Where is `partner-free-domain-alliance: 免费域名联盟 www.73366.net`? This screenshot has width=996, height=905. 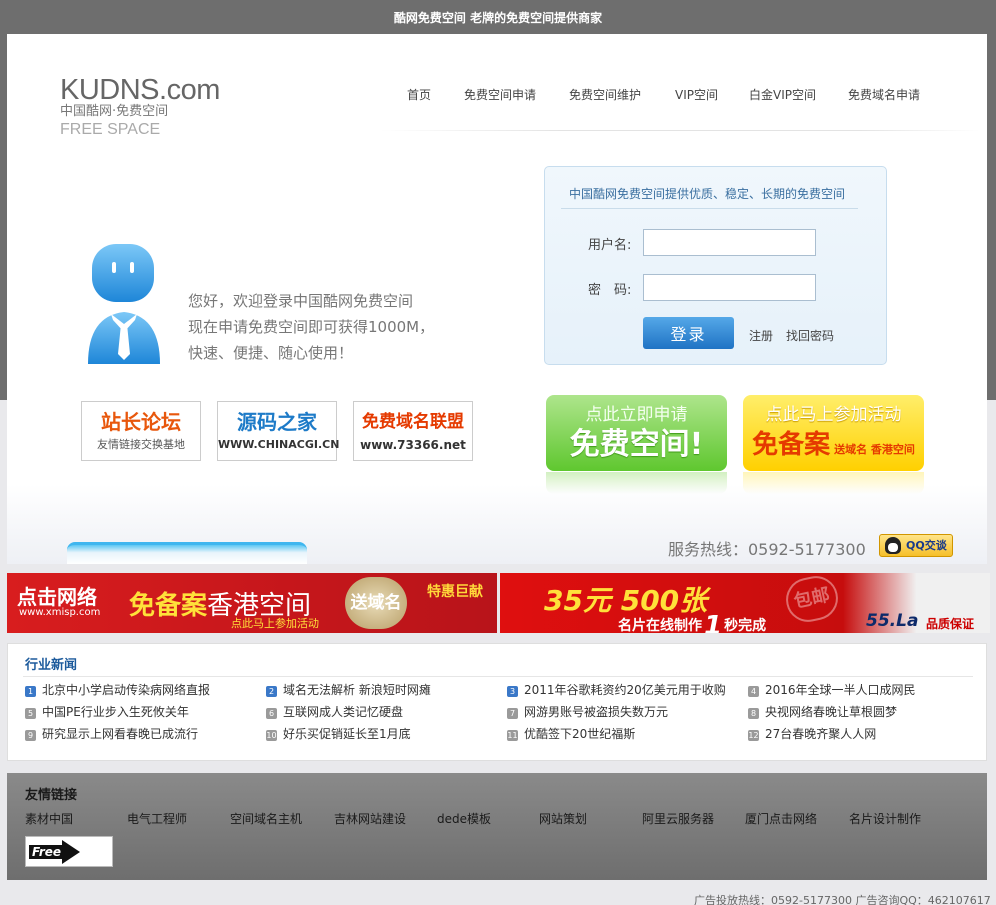
partner-free-domain-alliance: 免费域名联盟 www.73366.net is located at coordinates (413, 431).